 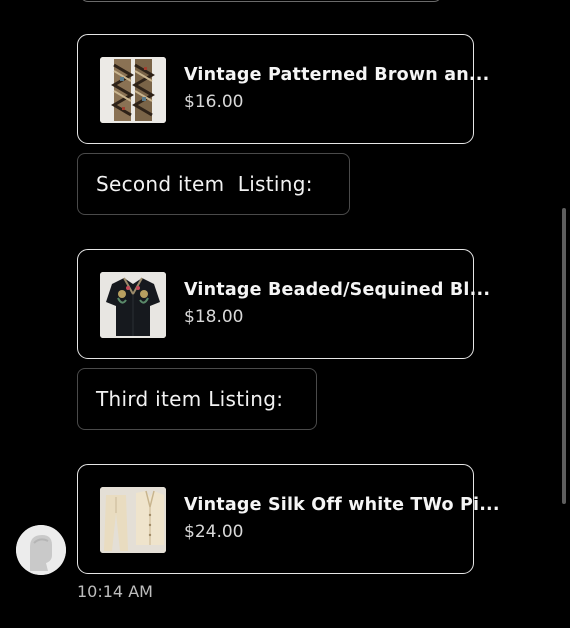 What do you see at coordinates (214, 102) in the screenshot?
I see `listing-price: $16.00` at bounding box center [214, 102].